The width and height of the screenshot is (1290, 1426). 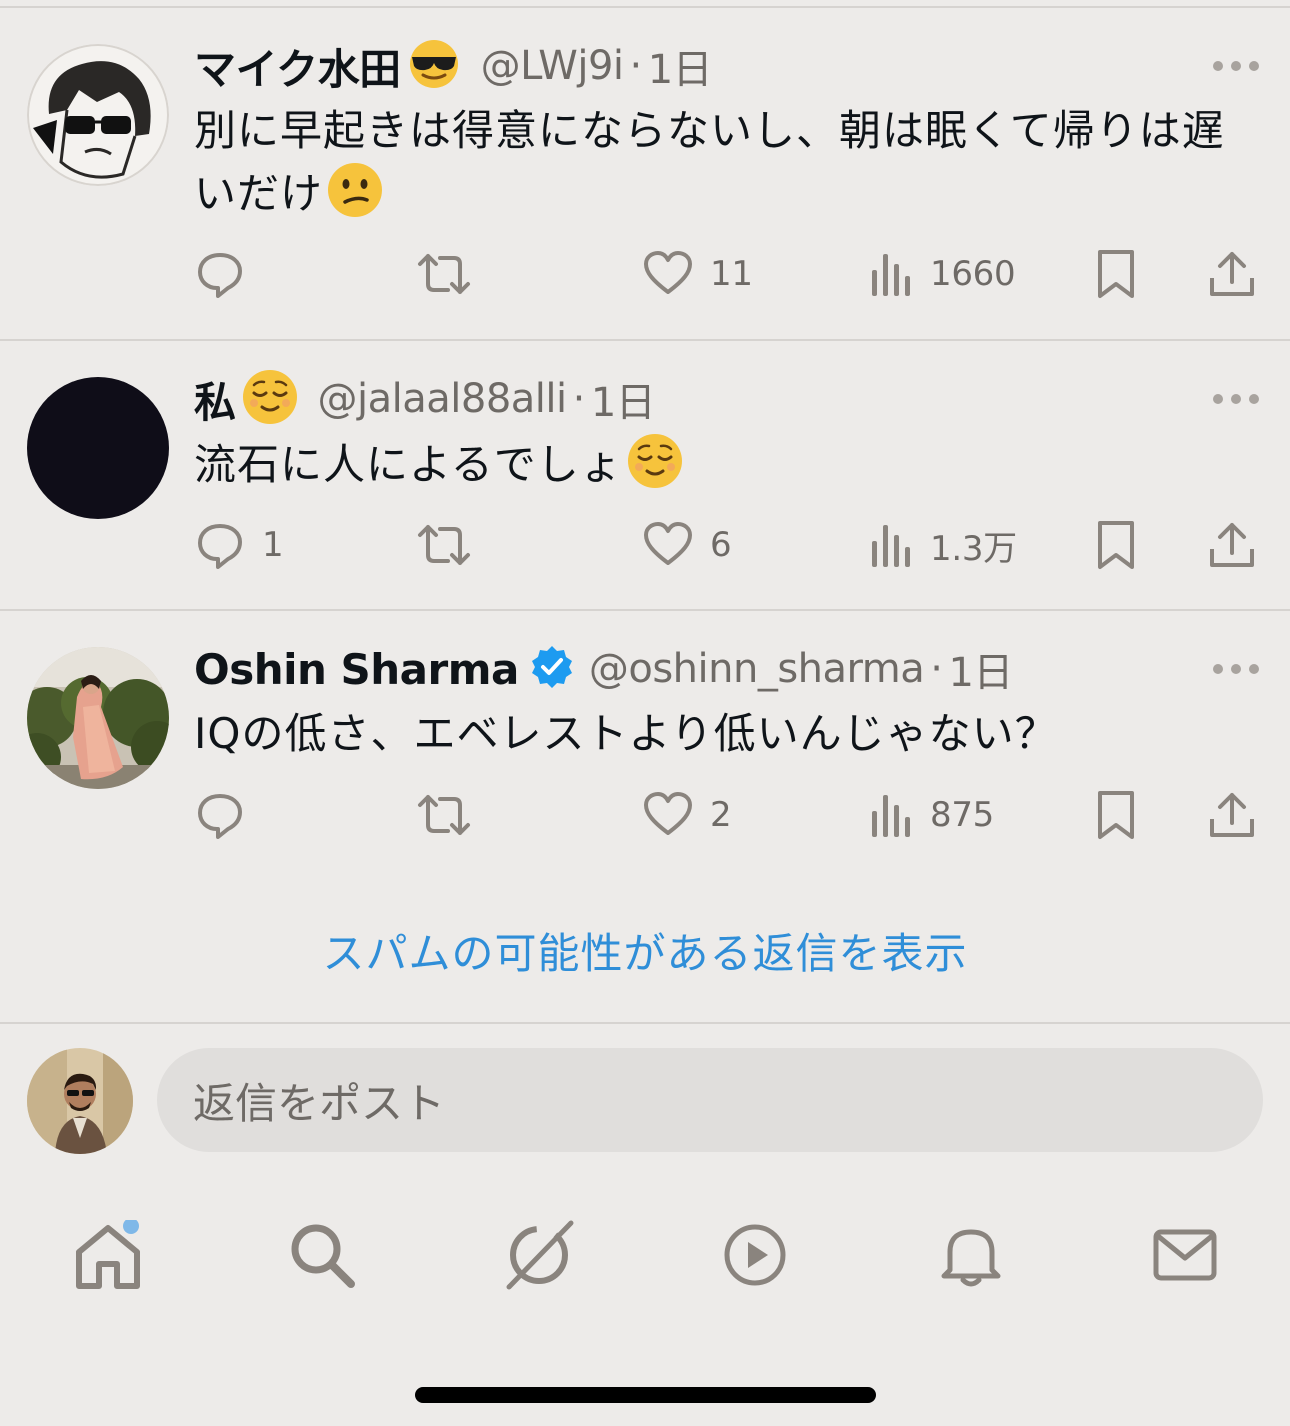 What do you see at coordinates (962, 815) in the screenshot?
I see `views-count: 875` at bounding box center [962, 815].